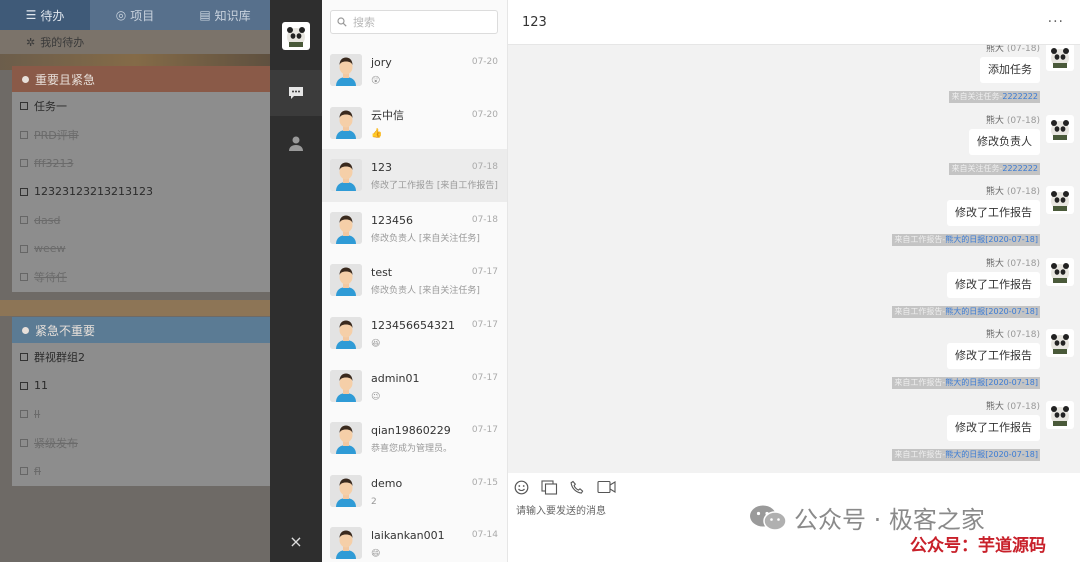 This screenshot has width=1080, height=562. Describe the element at coordinates (994, 335) in the screenshot. I see `message-sender: 熊大` at that location.